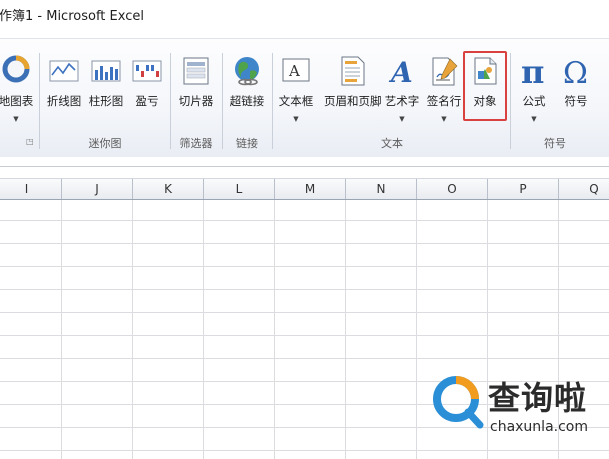  I want to click on column-header-p: P, so click(523, 189).